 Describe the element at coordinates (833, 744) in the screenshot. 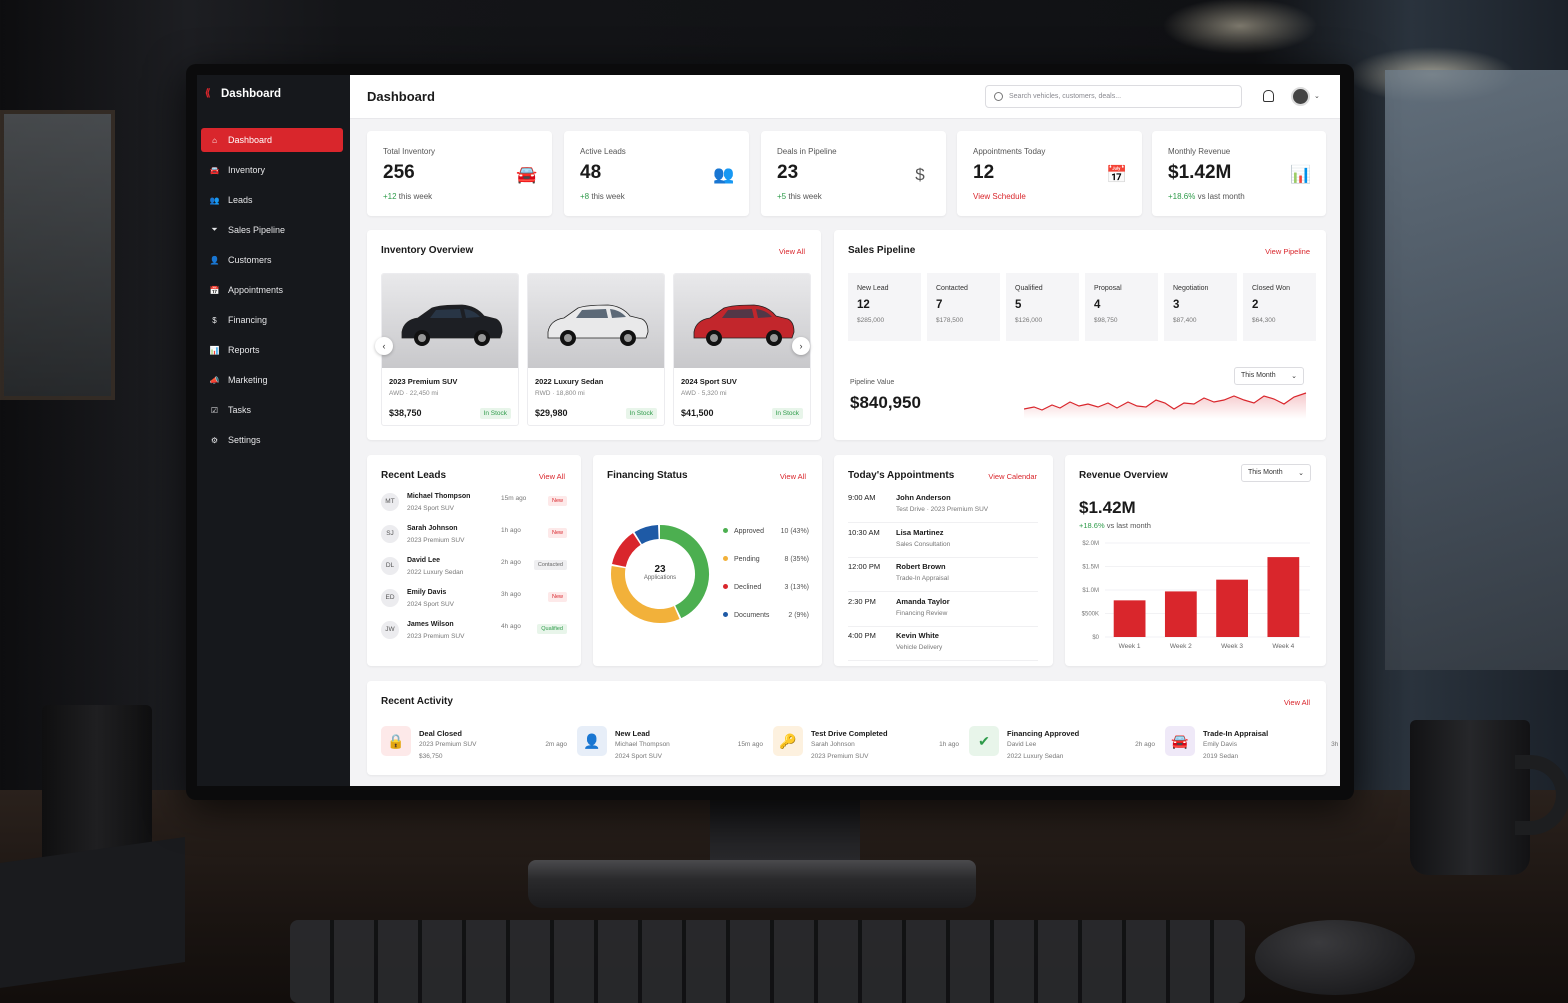

I see `activity-detail: Sarah Johnson` at that location.